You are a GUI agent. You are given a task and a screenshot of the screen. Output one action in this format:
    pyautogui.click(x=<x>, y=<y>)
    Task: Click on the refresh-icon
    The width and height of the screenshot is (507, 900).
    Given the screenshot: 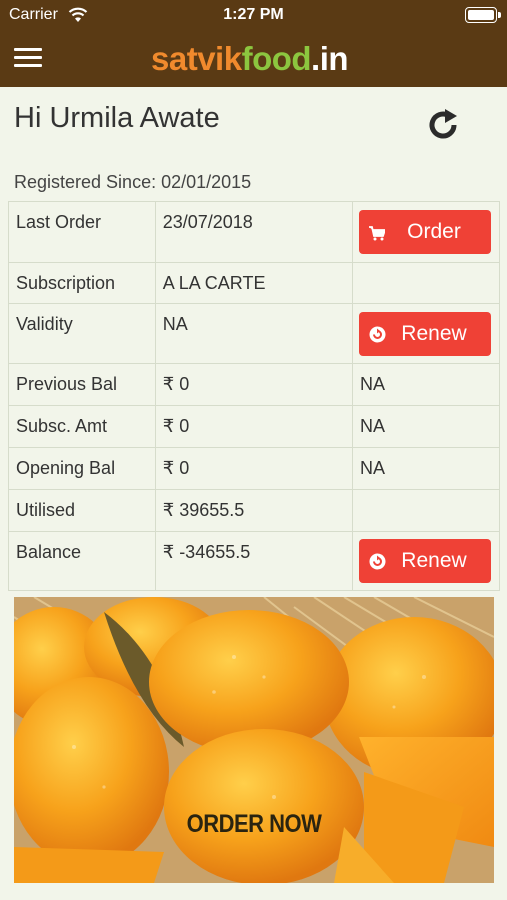 What is the action you would take?
    pyautogui.click(x=443, y=125)
    